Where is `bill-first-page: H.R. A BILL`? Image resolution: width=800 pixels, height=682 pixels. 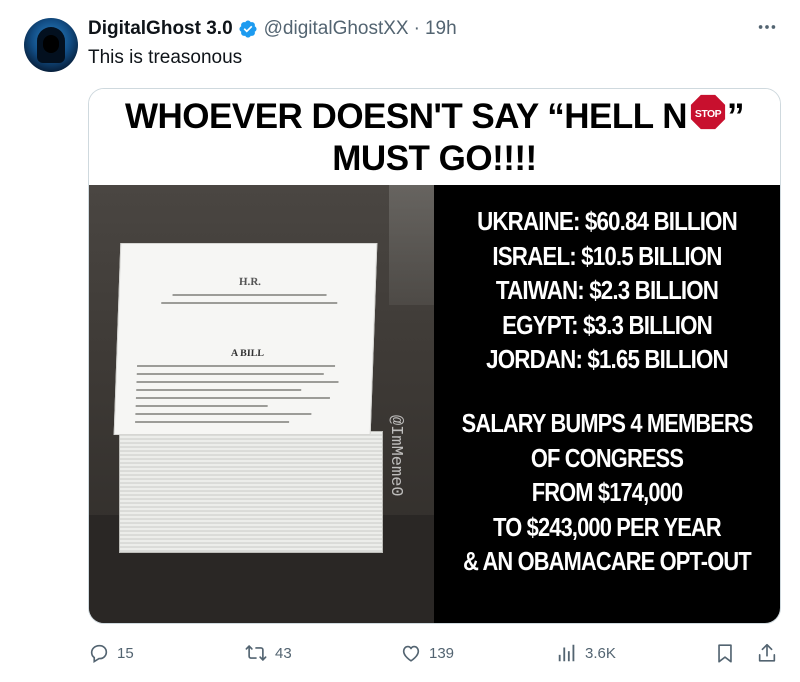 bill-first-page: H.R. A BILL is located at coordinates (245, 339).